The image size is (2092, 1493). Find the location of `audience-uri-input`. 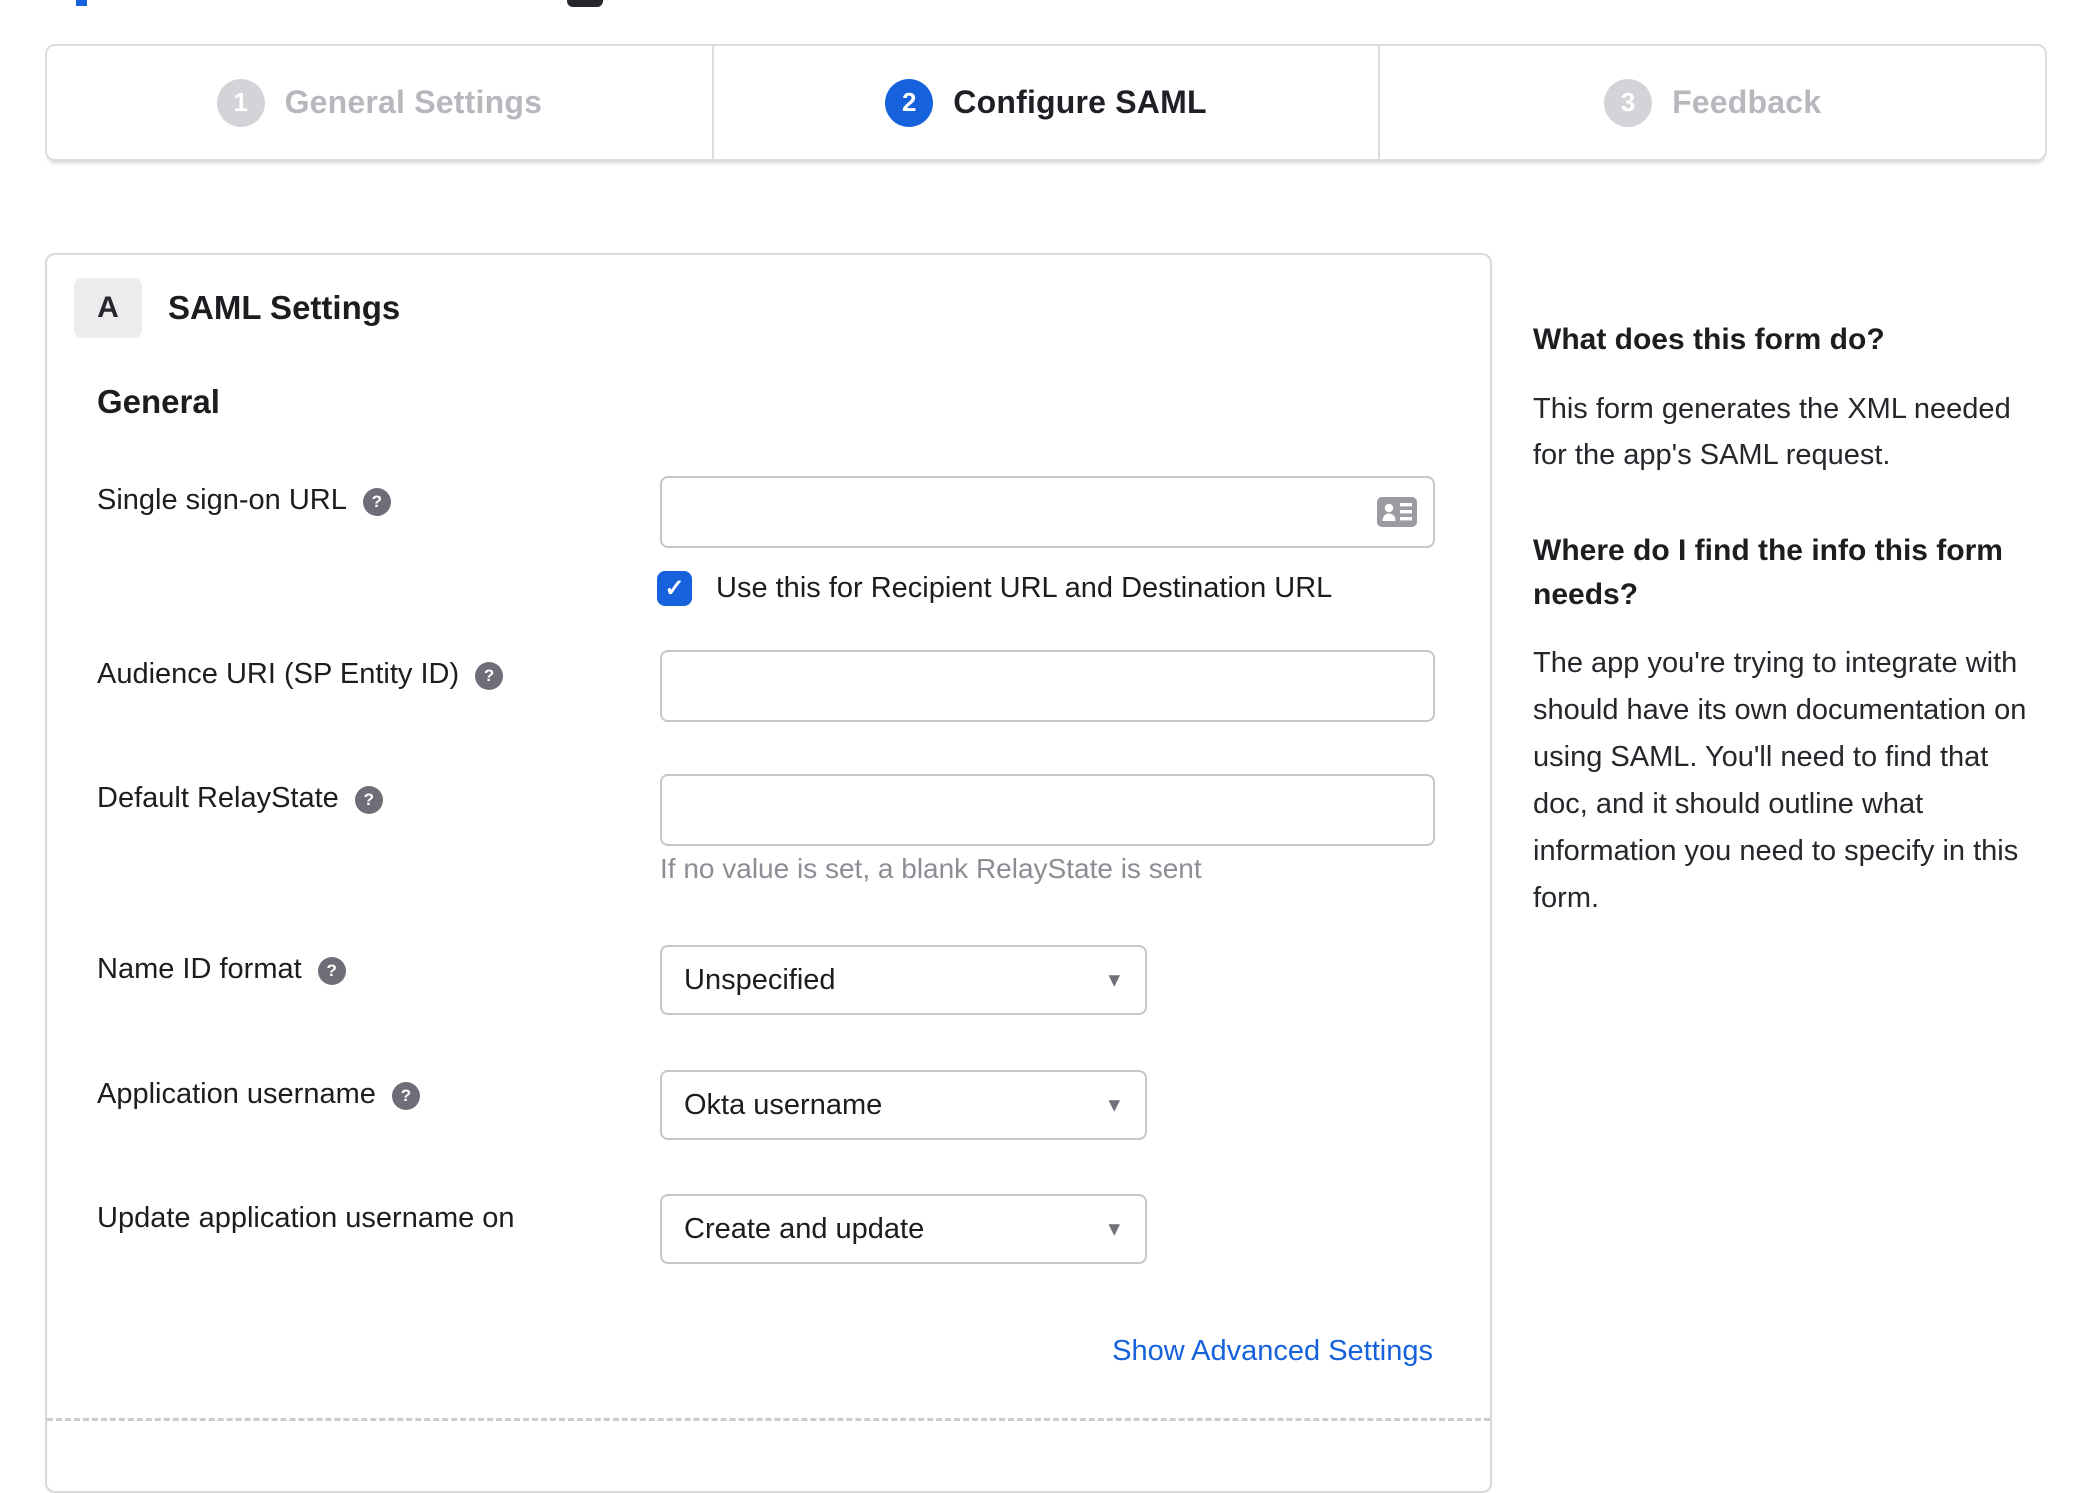

audience-uri-input is located at coordinates (1047, 686).